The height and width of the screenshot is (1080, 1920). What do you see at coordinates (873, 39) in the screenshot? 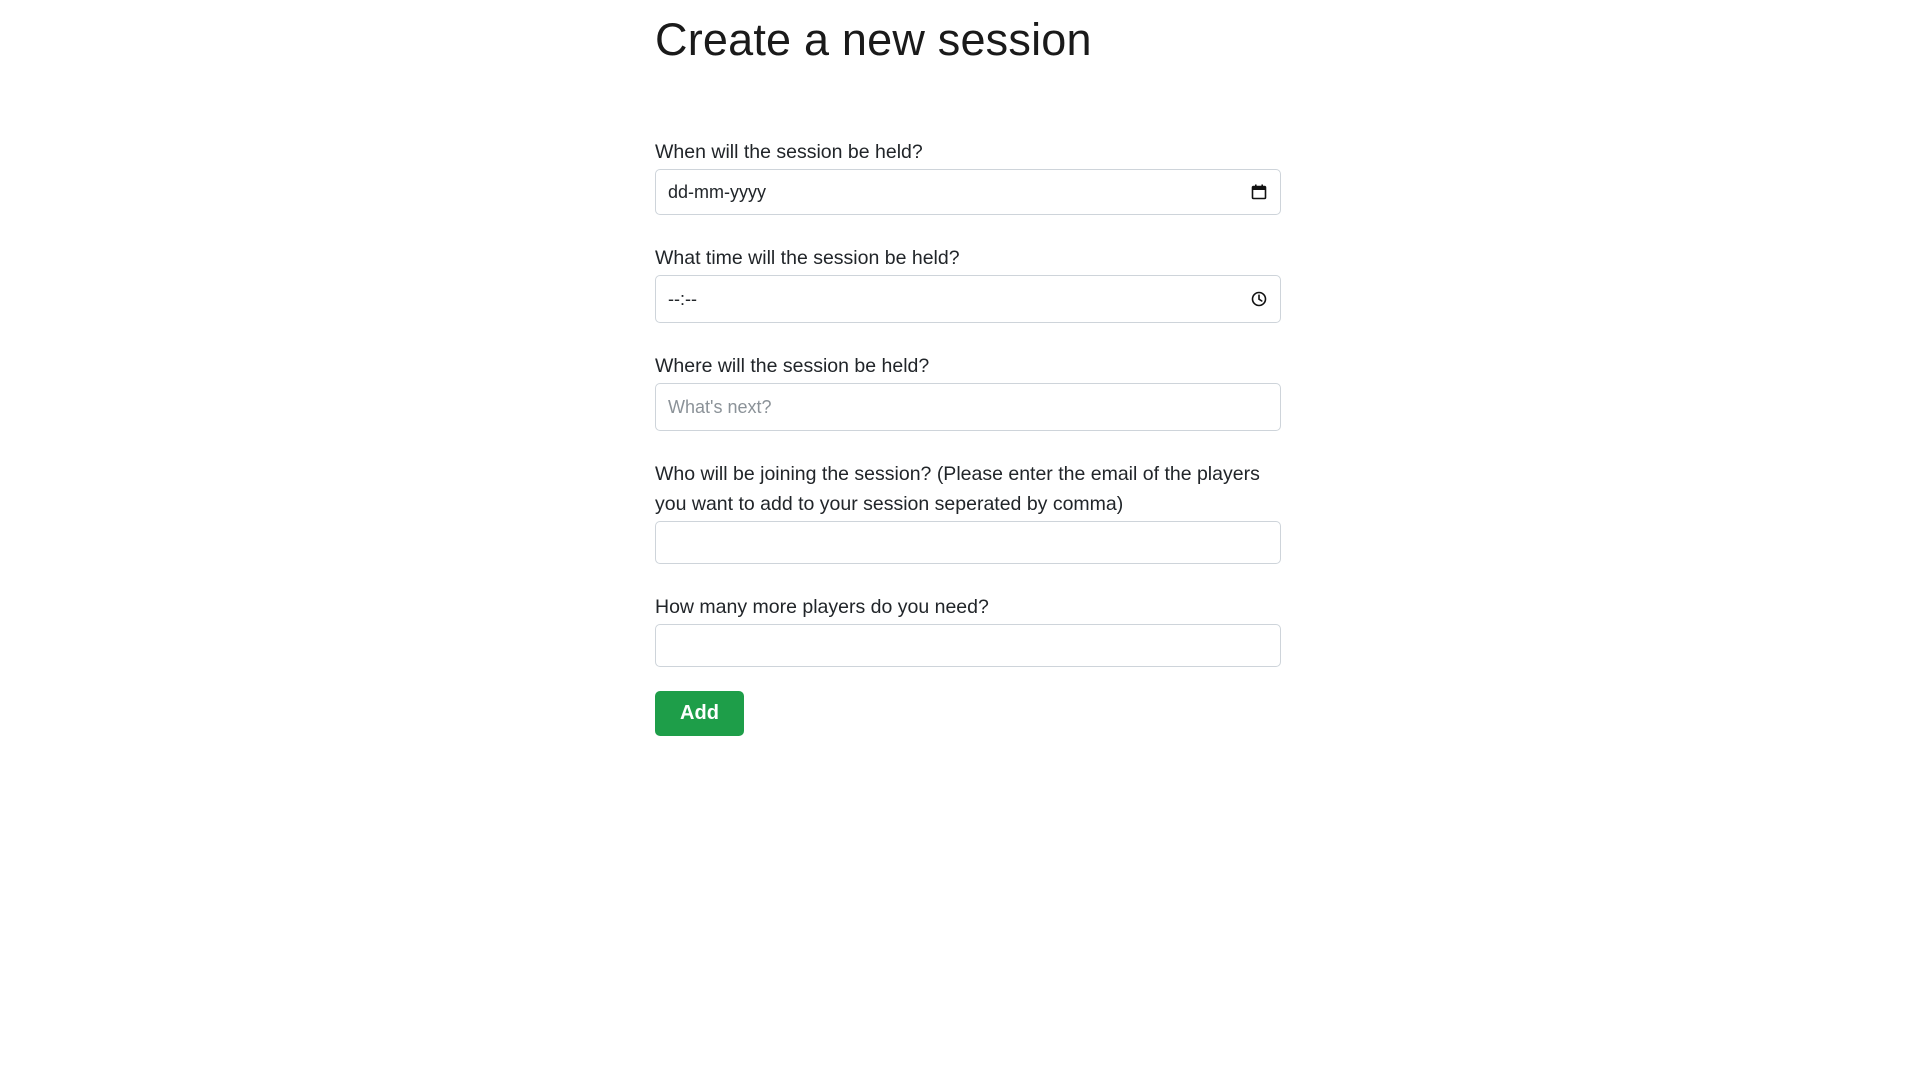
I see `page-title: Create a new session` at bounding box center [873, 39].